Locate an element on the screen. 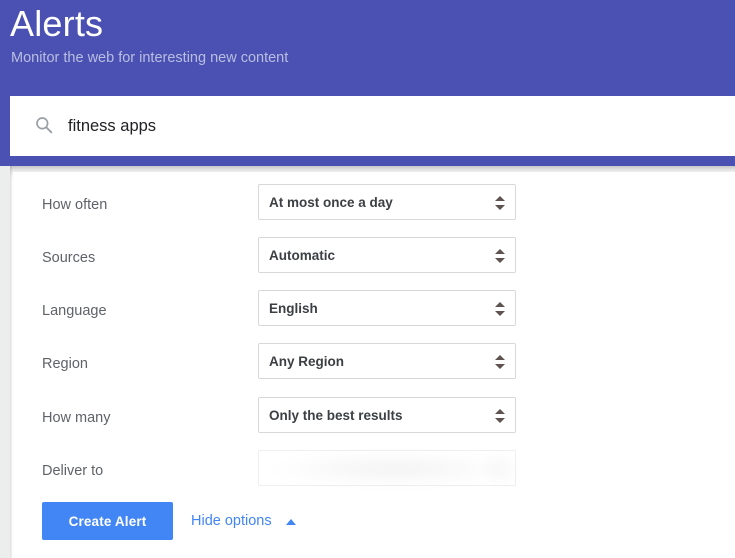  form-row-sources: Sources Automatic is located at coordinates (374, 259).